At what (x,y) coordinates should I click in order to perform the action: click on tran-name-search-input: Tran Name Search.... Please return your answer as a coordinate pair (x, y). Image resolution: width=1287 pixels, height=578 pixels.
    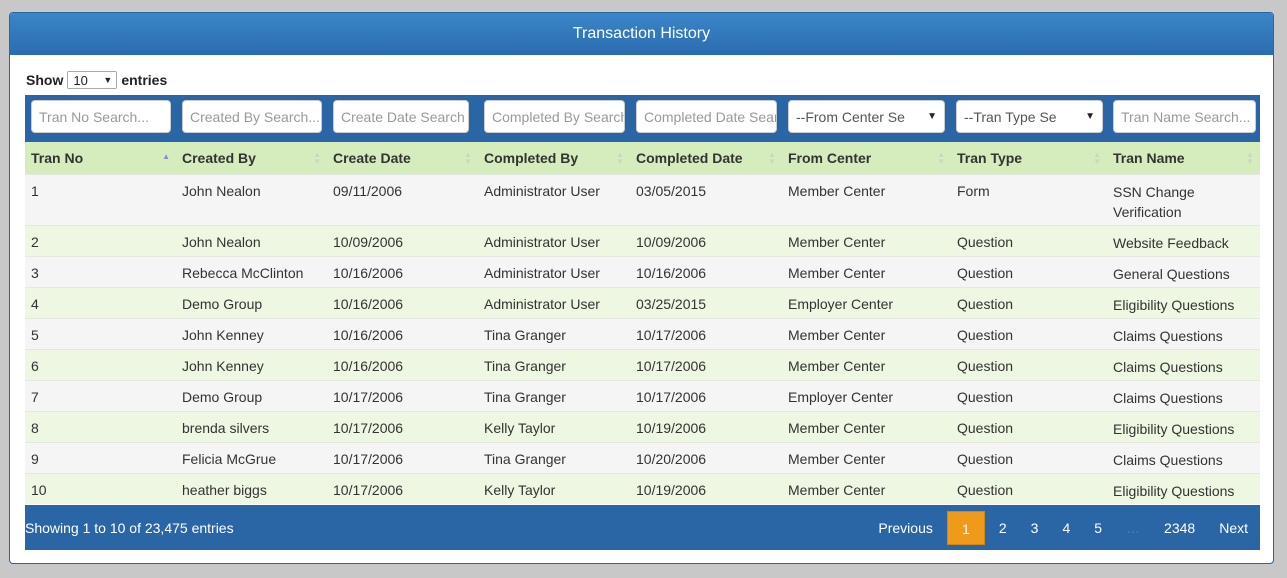
    Looking at the image, I should click on (1184, 116).